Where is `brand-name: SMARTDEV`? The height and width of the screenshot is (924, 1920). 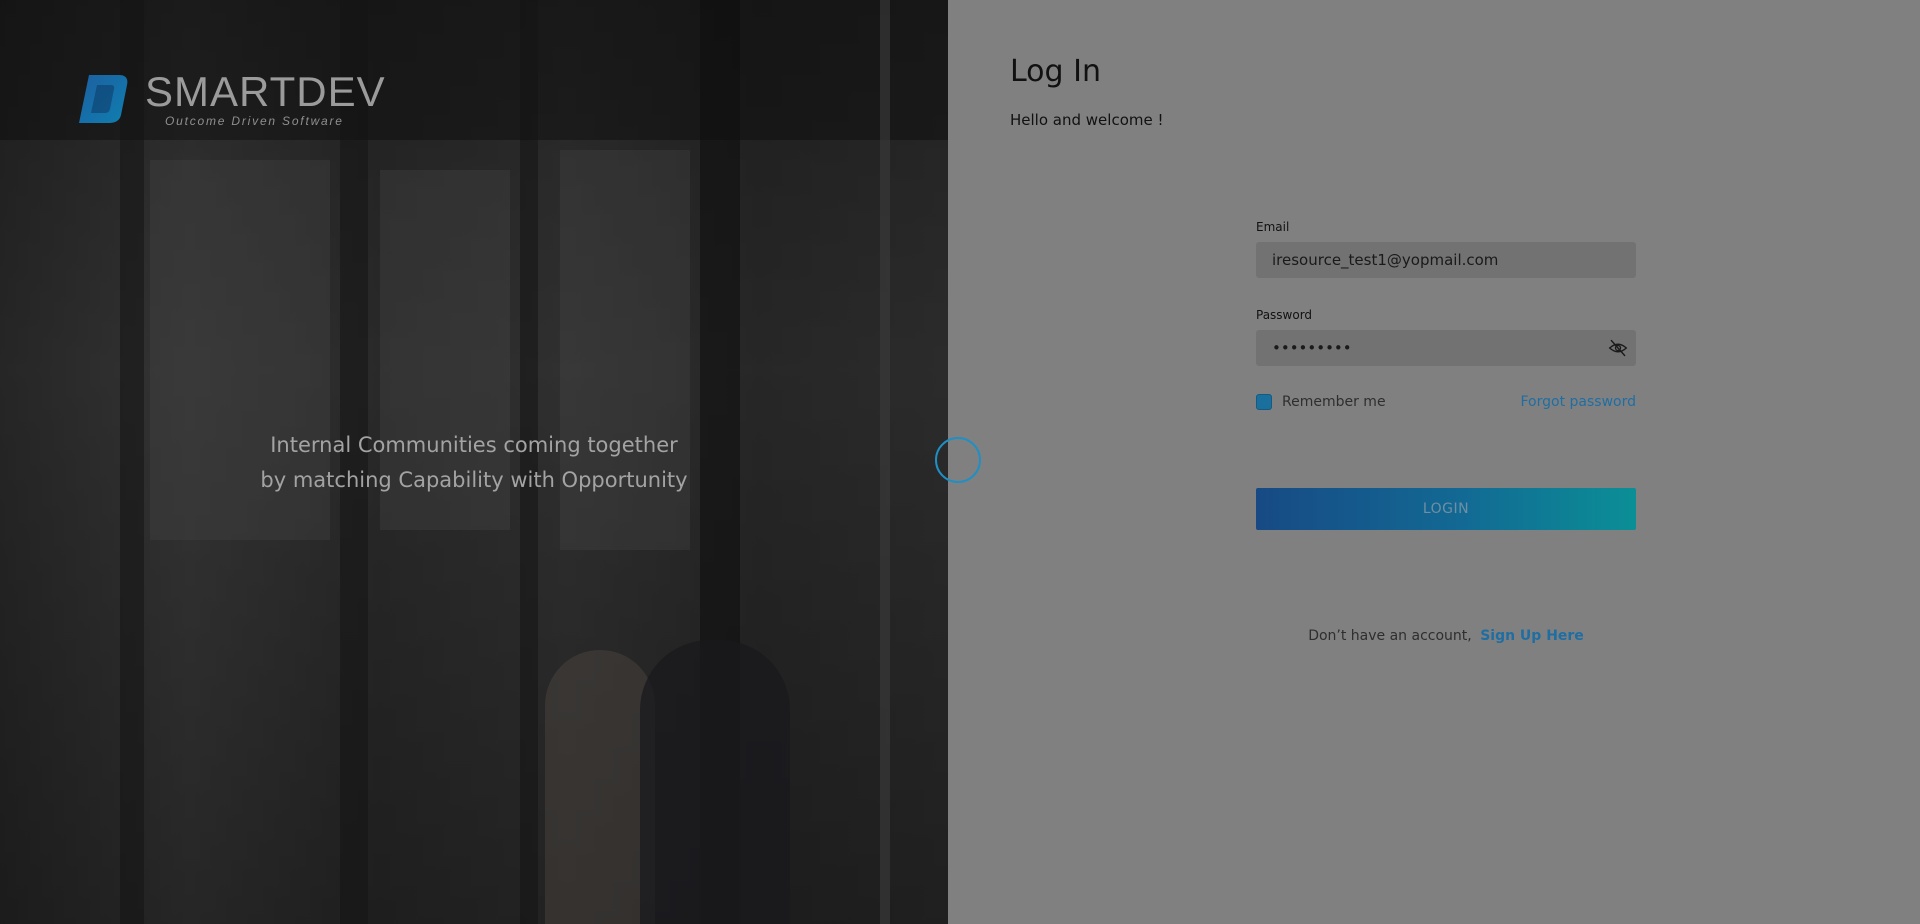
brand-name: SMARTDEV is located at coordinates (265, 91).